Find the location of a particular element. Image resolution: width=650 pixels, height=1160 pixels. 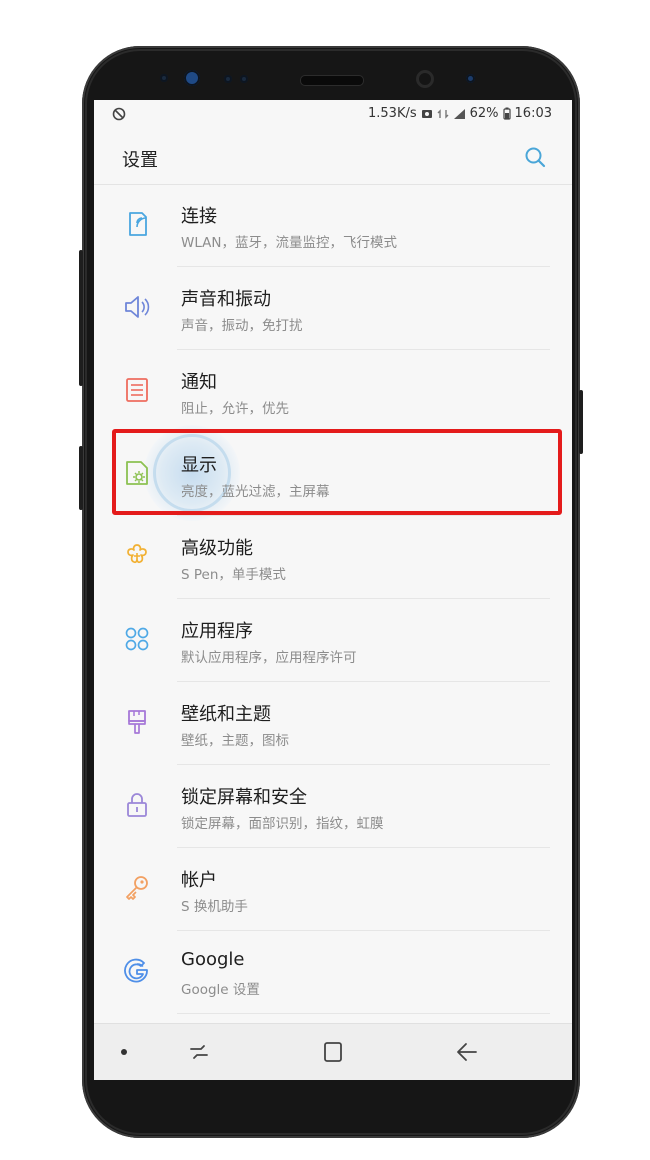

speaker-icon is located at coordinates (137, 307).